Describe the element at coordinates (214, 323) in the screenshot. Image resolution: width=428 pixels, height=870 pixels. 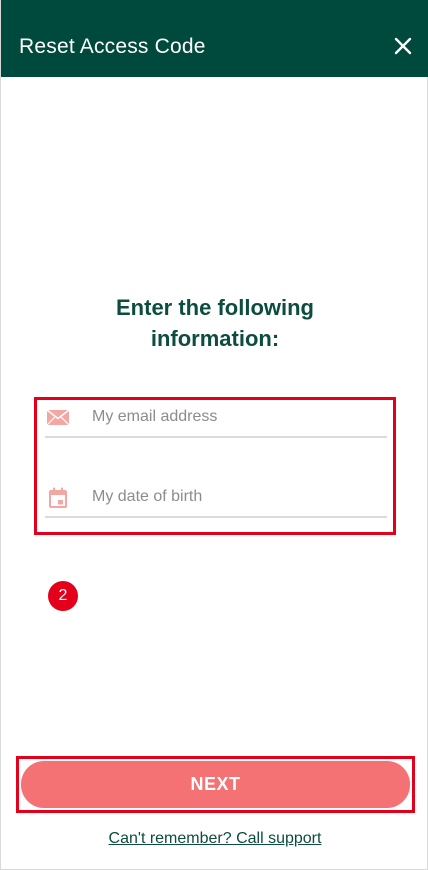
I see `instruction-heading: Enter the following information:` at that location.